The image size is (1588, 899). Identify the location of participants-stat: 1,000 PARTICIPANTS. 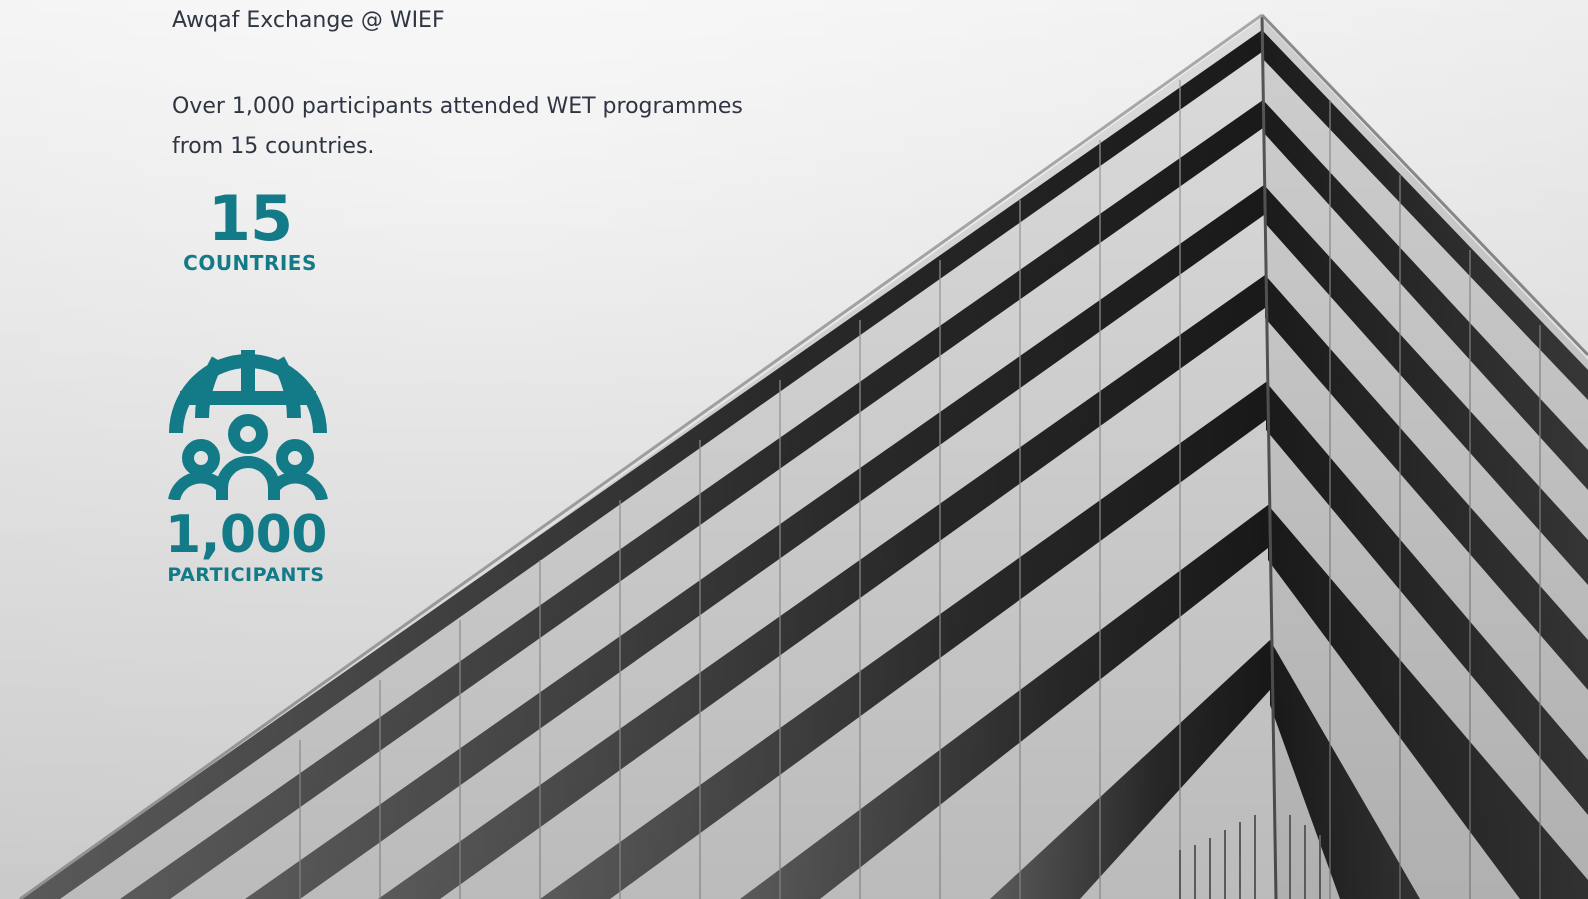
(246, 546).